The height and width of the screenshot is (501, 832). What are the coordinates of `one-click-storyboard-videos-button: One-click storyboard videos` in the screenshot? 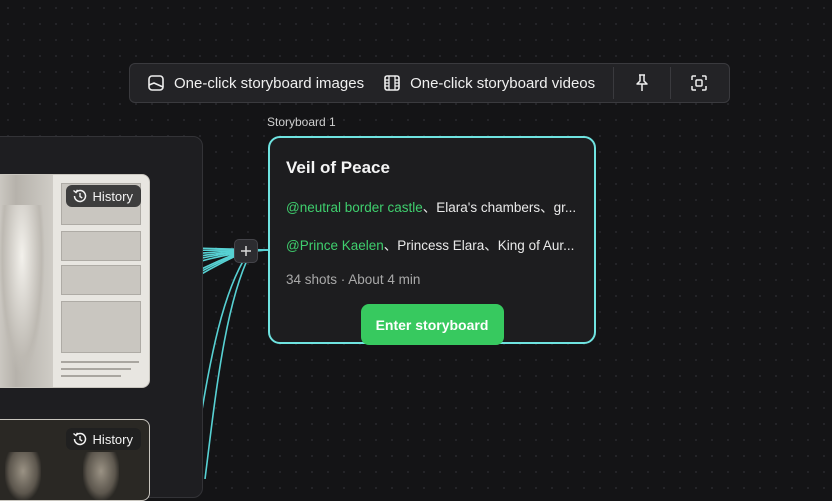 It's located at (488, 83).